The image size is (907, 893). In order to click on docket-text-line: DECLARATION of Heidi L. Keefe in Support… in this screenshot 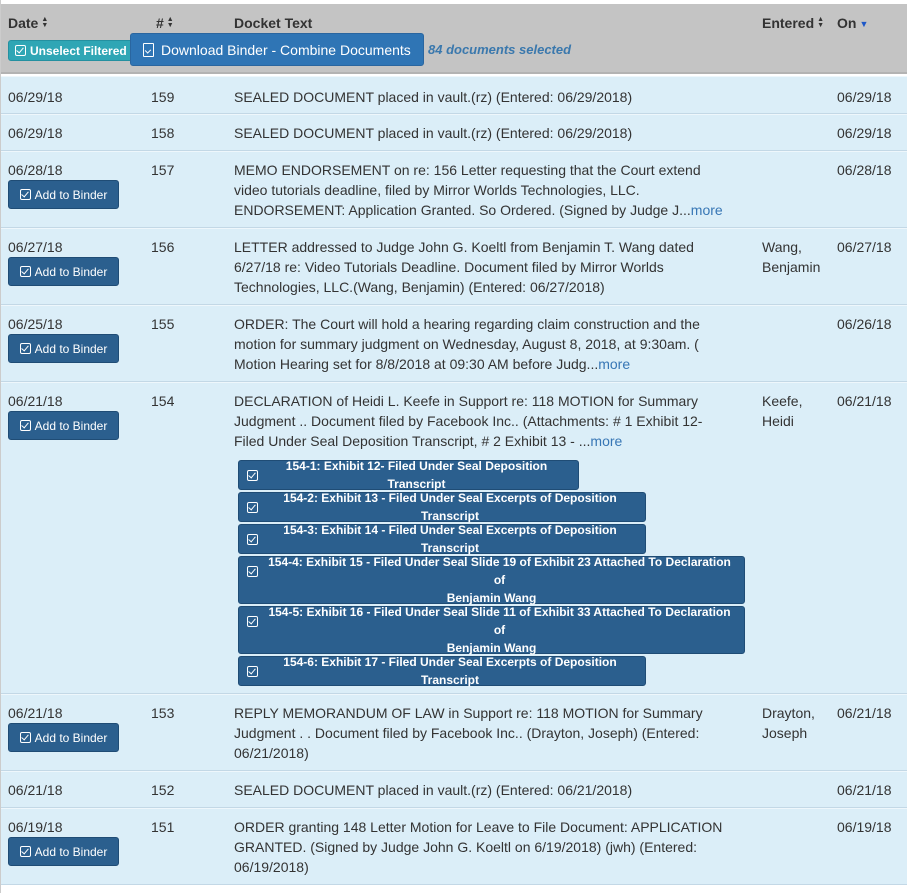, I will do `click(466, 401)`.